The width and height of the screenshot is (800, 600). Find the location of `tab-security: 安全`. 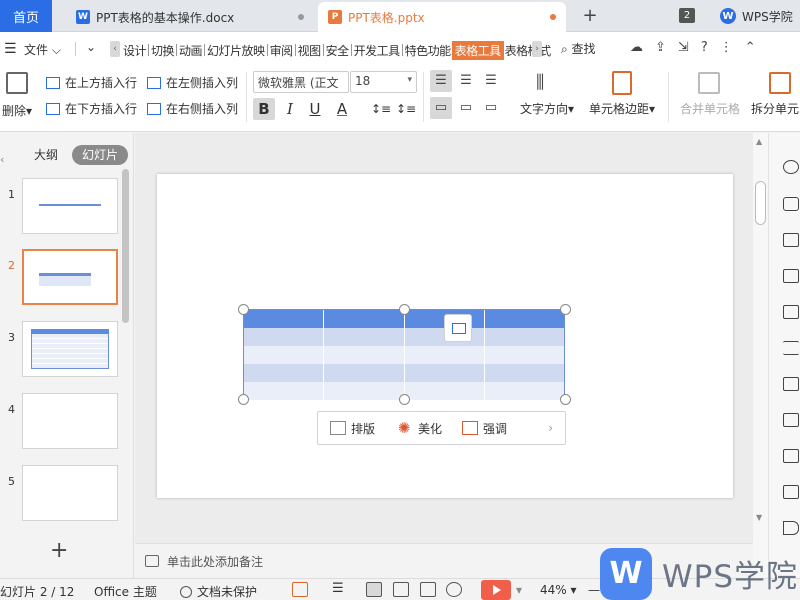

tab-security: 安全 is located at coordinates (337, 50).